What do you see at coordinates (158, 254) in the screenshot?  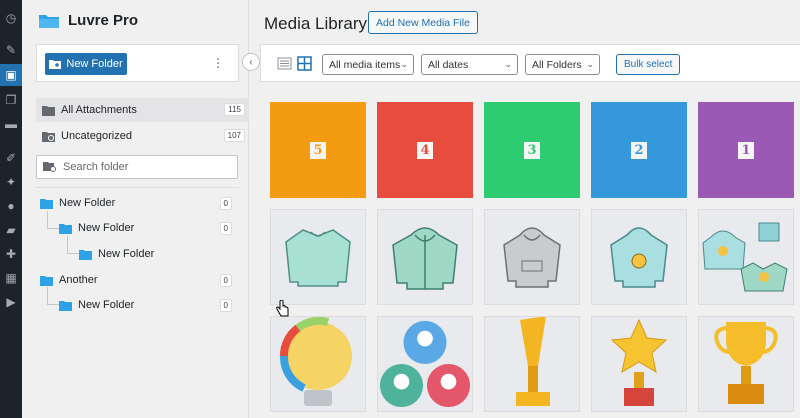 I see `tree-folder-item: New Folder` at bounding box center [158, 254].